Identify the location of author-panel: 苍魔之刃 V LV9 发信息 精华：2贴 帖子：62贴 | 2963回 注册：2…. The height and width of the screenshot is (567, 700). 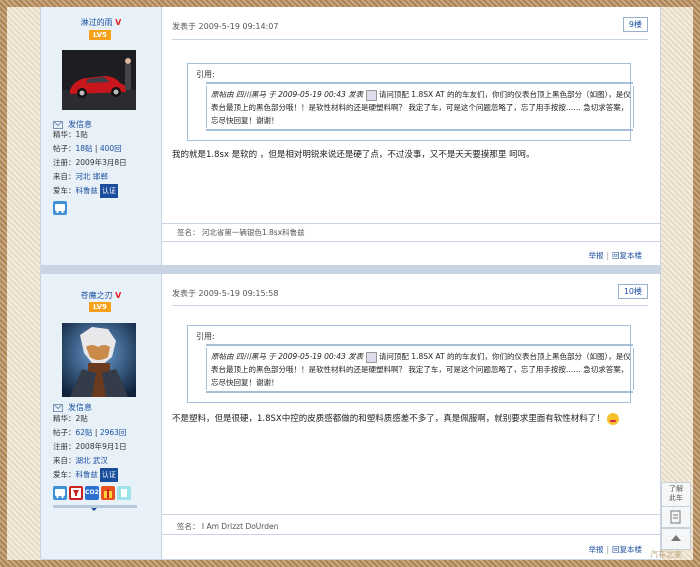
(101, 416).